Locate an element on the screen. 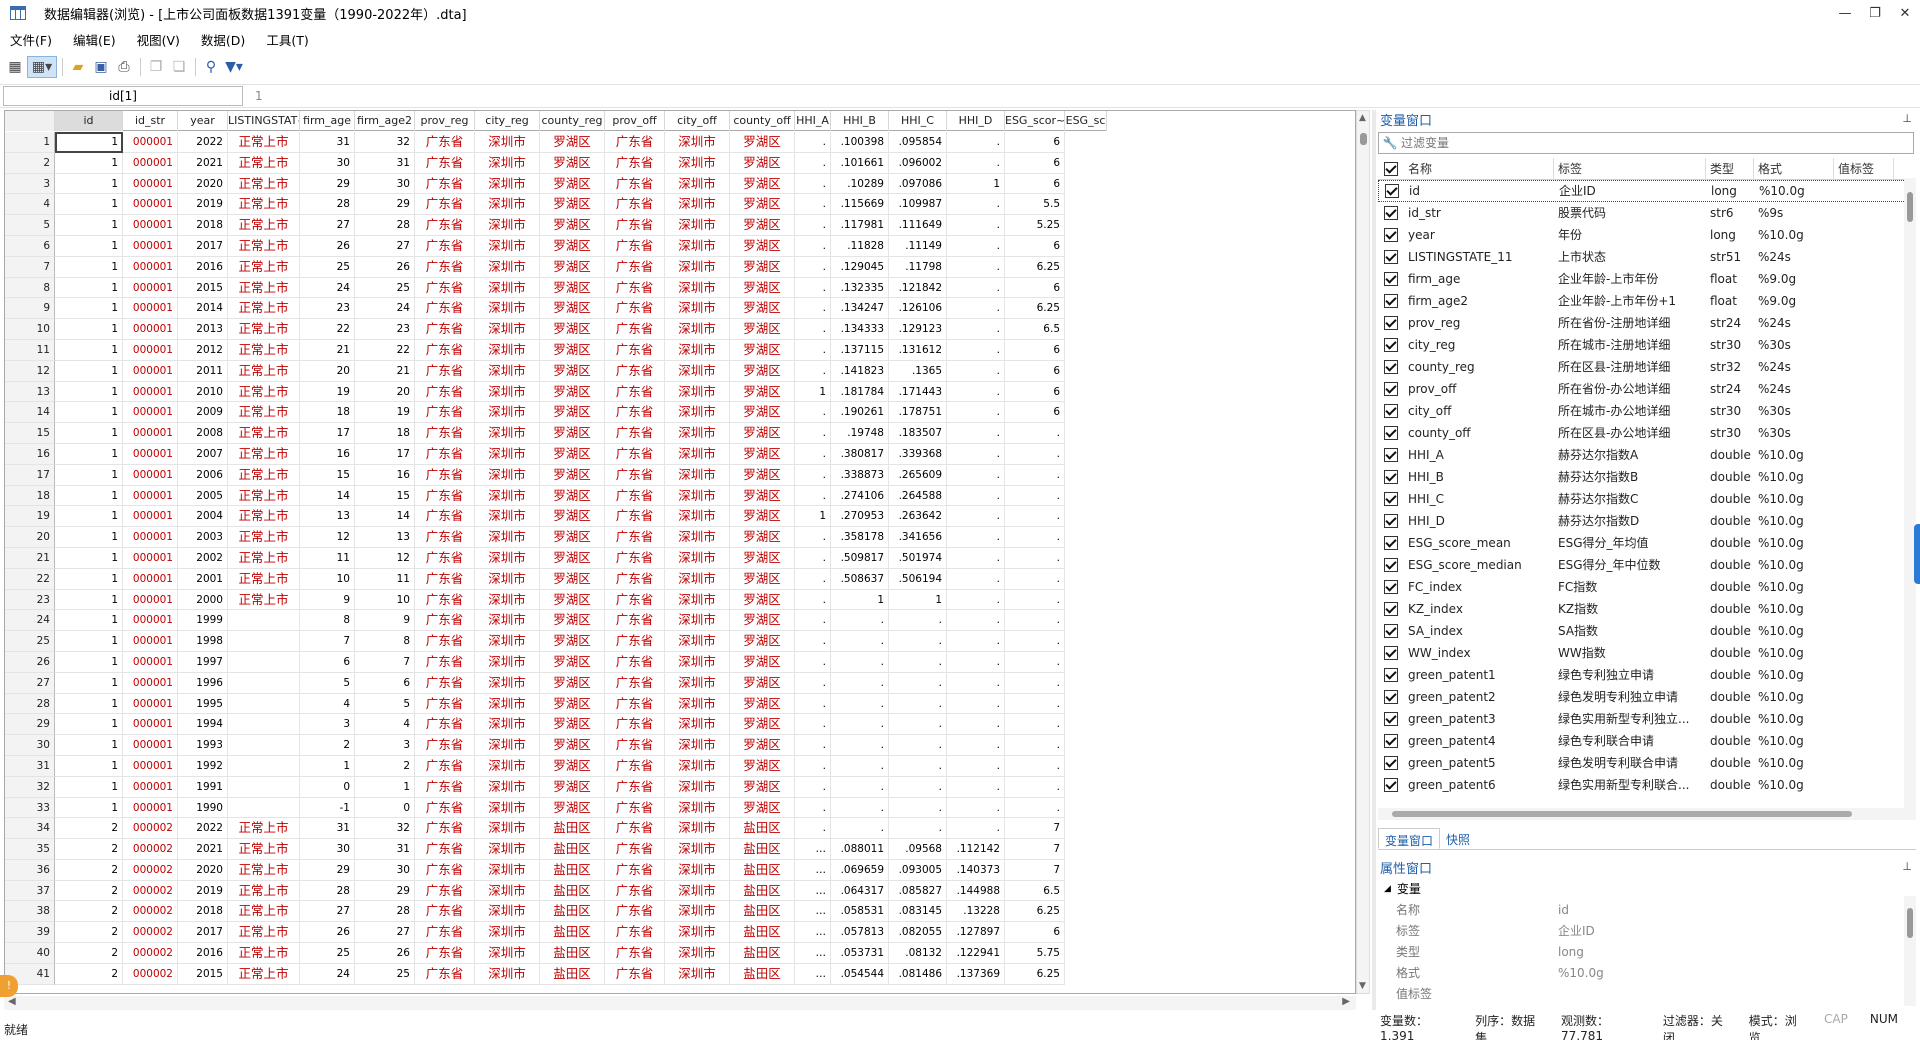 This screenshot has height=1040, width=1920. data-cell: .088011 is located at coordinates (860, 849).